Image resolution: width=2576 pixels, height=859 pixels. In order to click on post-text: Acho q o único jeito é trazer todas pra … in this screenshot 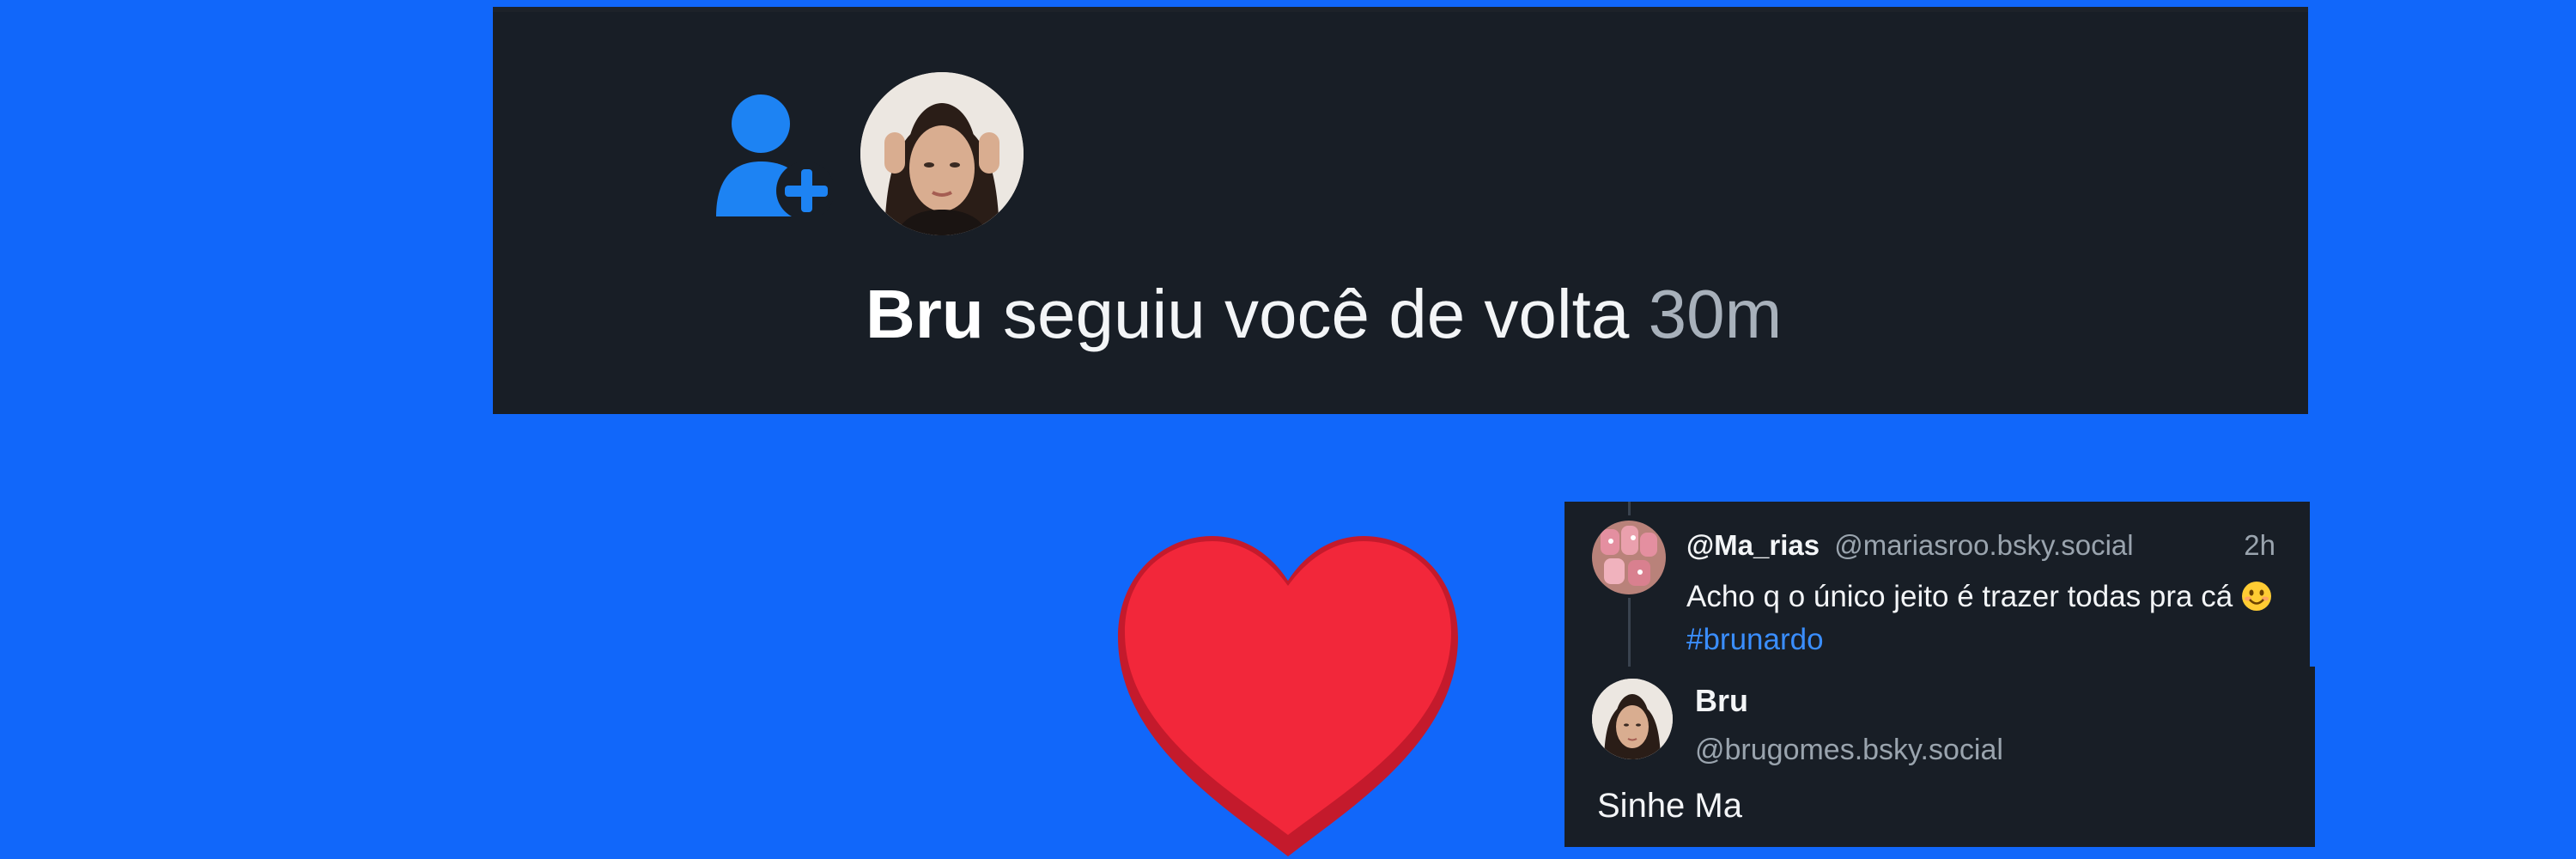, I will do `click(1996, 618)`.